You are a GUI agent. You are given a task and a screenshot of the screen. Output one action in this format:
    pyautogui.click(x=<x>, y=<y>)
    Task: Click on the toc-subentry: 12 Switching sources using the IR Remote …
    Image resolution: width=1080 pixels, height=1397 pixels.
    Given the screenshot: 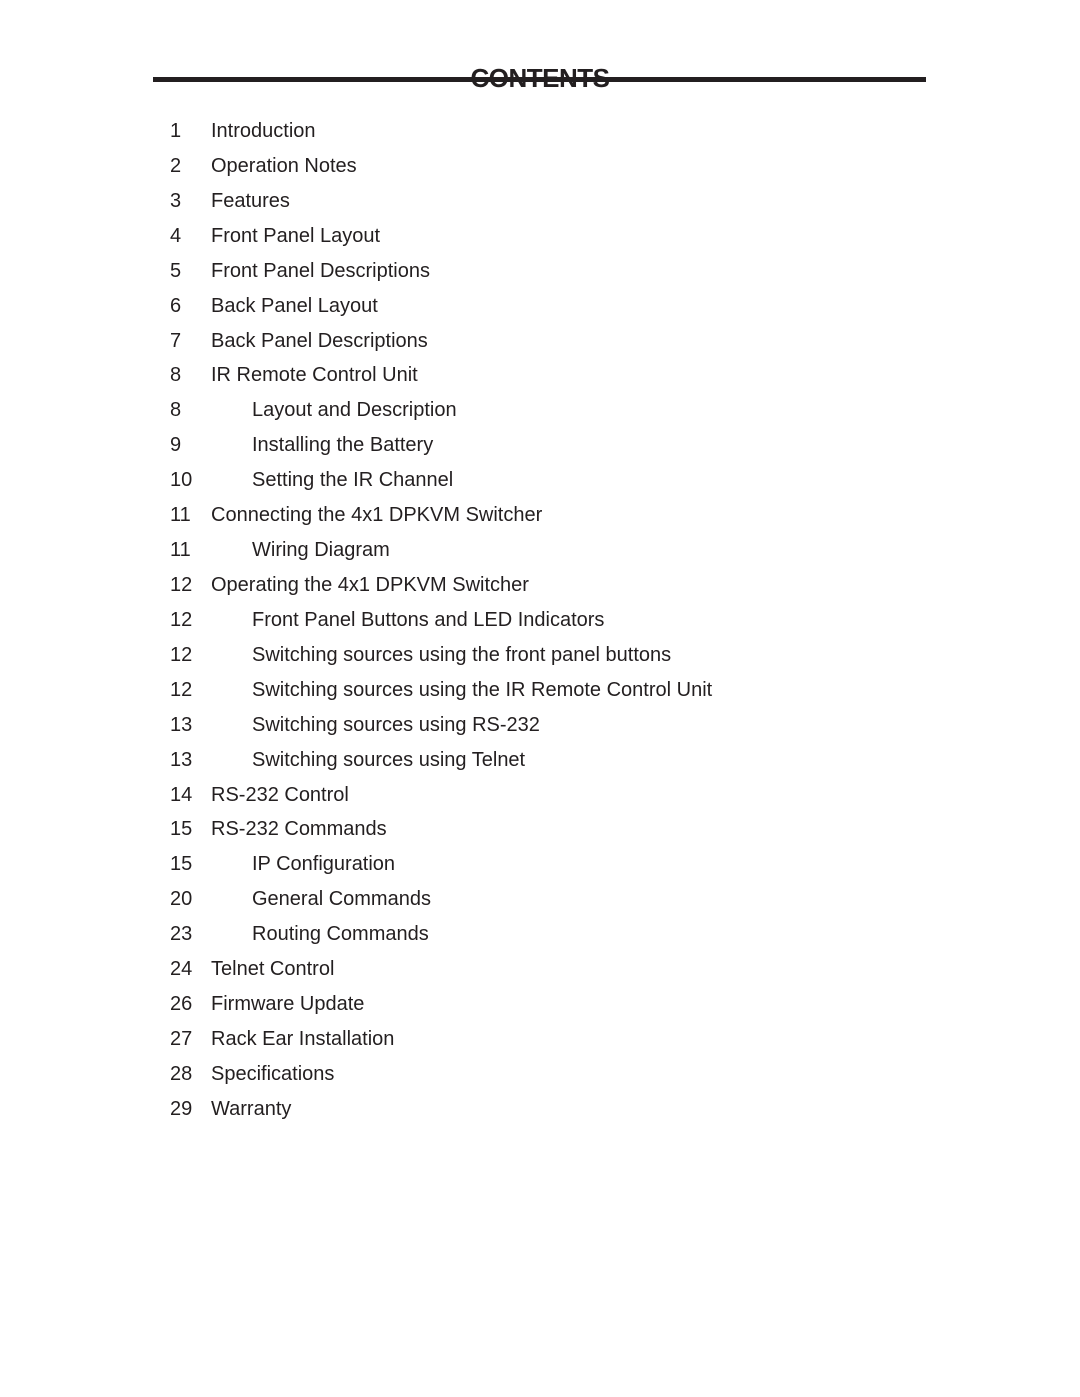 What is the action you would take?
    pyautogui.click(x=441, y=690)
    